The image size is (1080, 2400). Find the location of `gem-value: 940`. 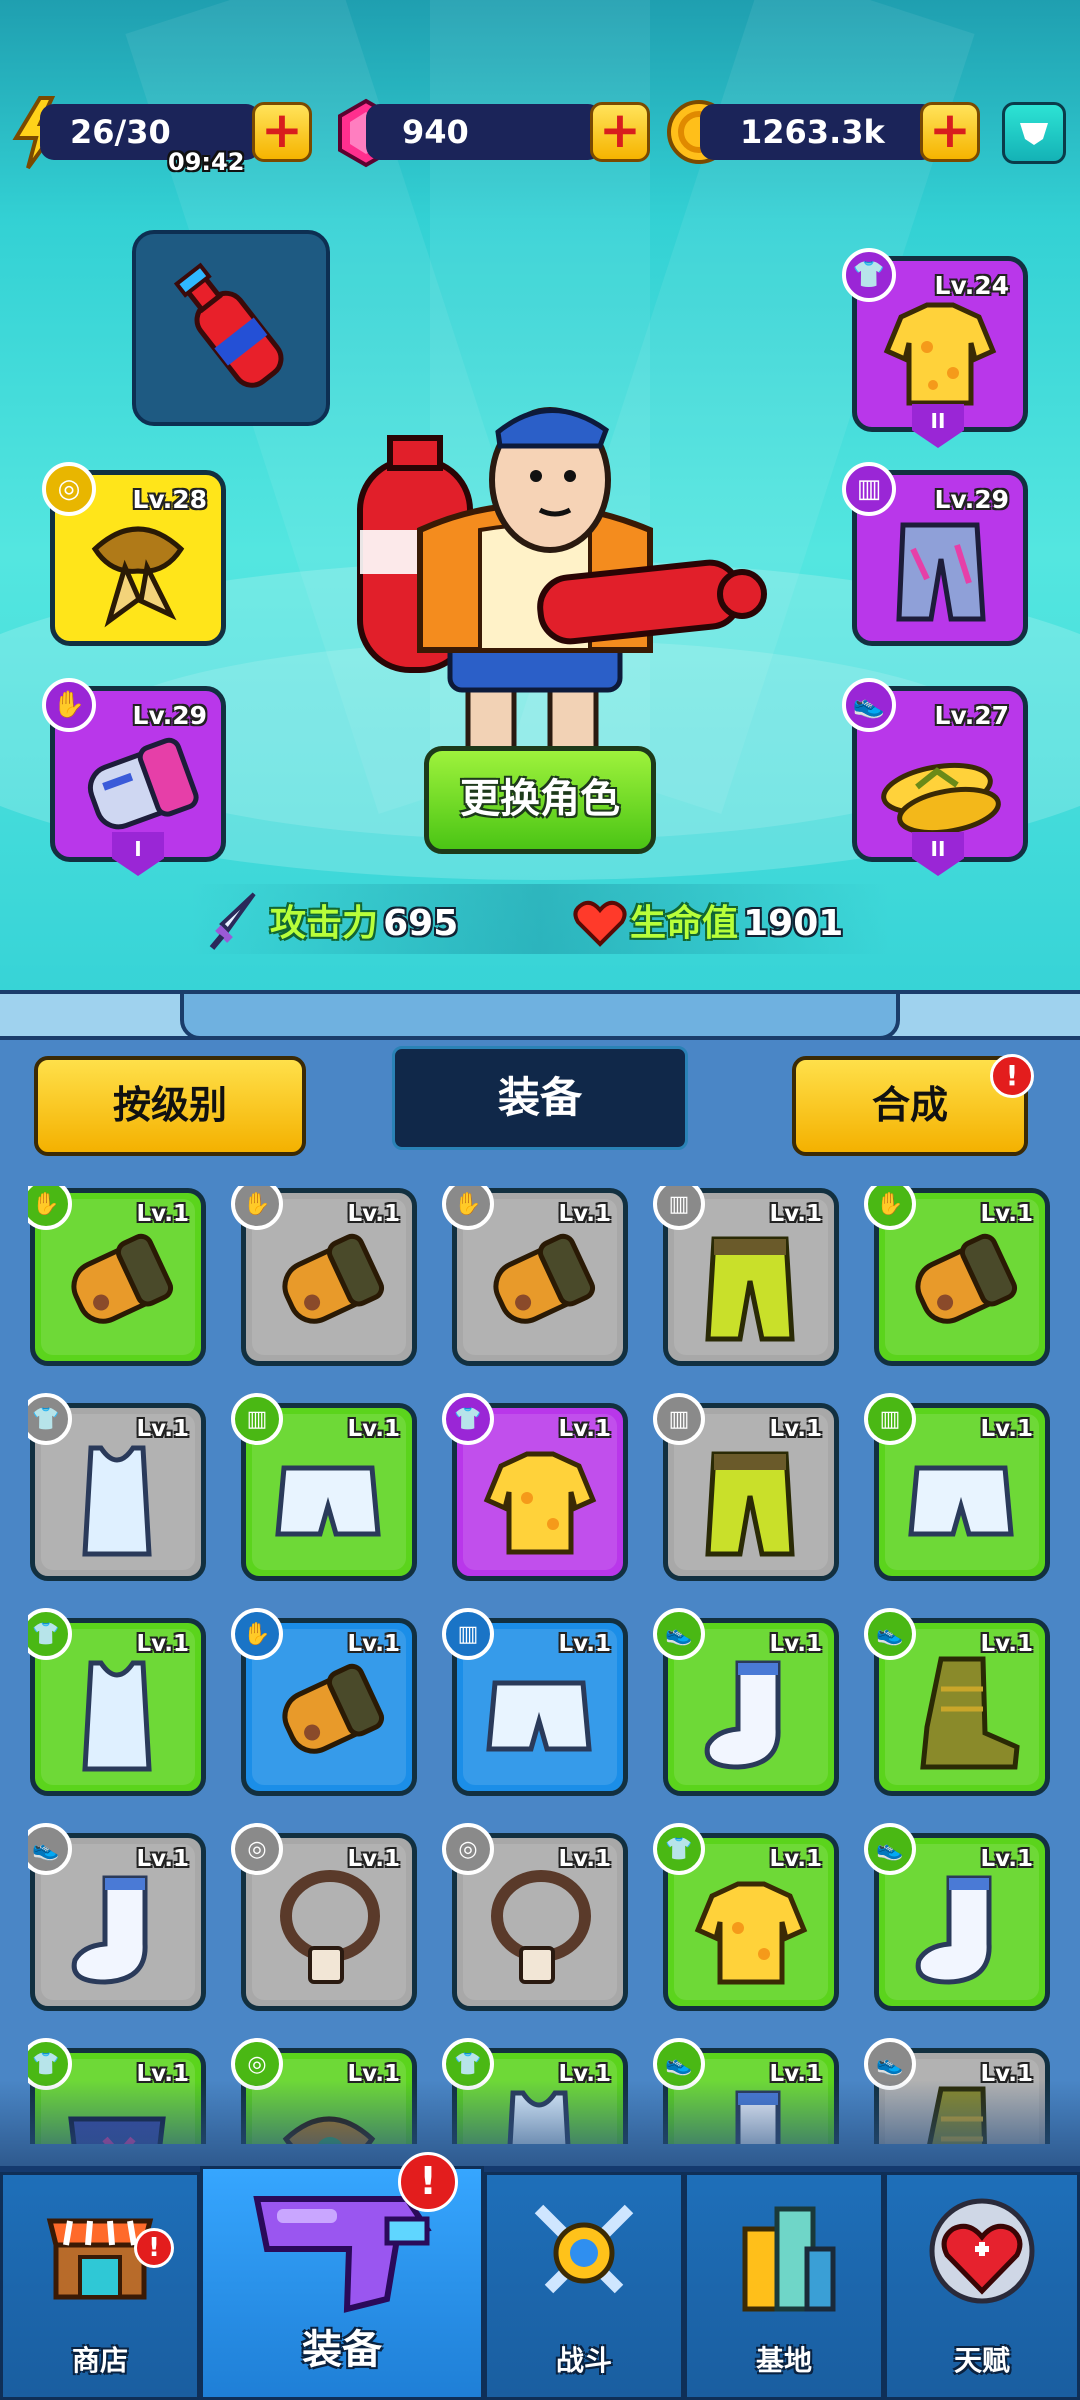

gem-value: 940 is located at coordinates (435, 132).